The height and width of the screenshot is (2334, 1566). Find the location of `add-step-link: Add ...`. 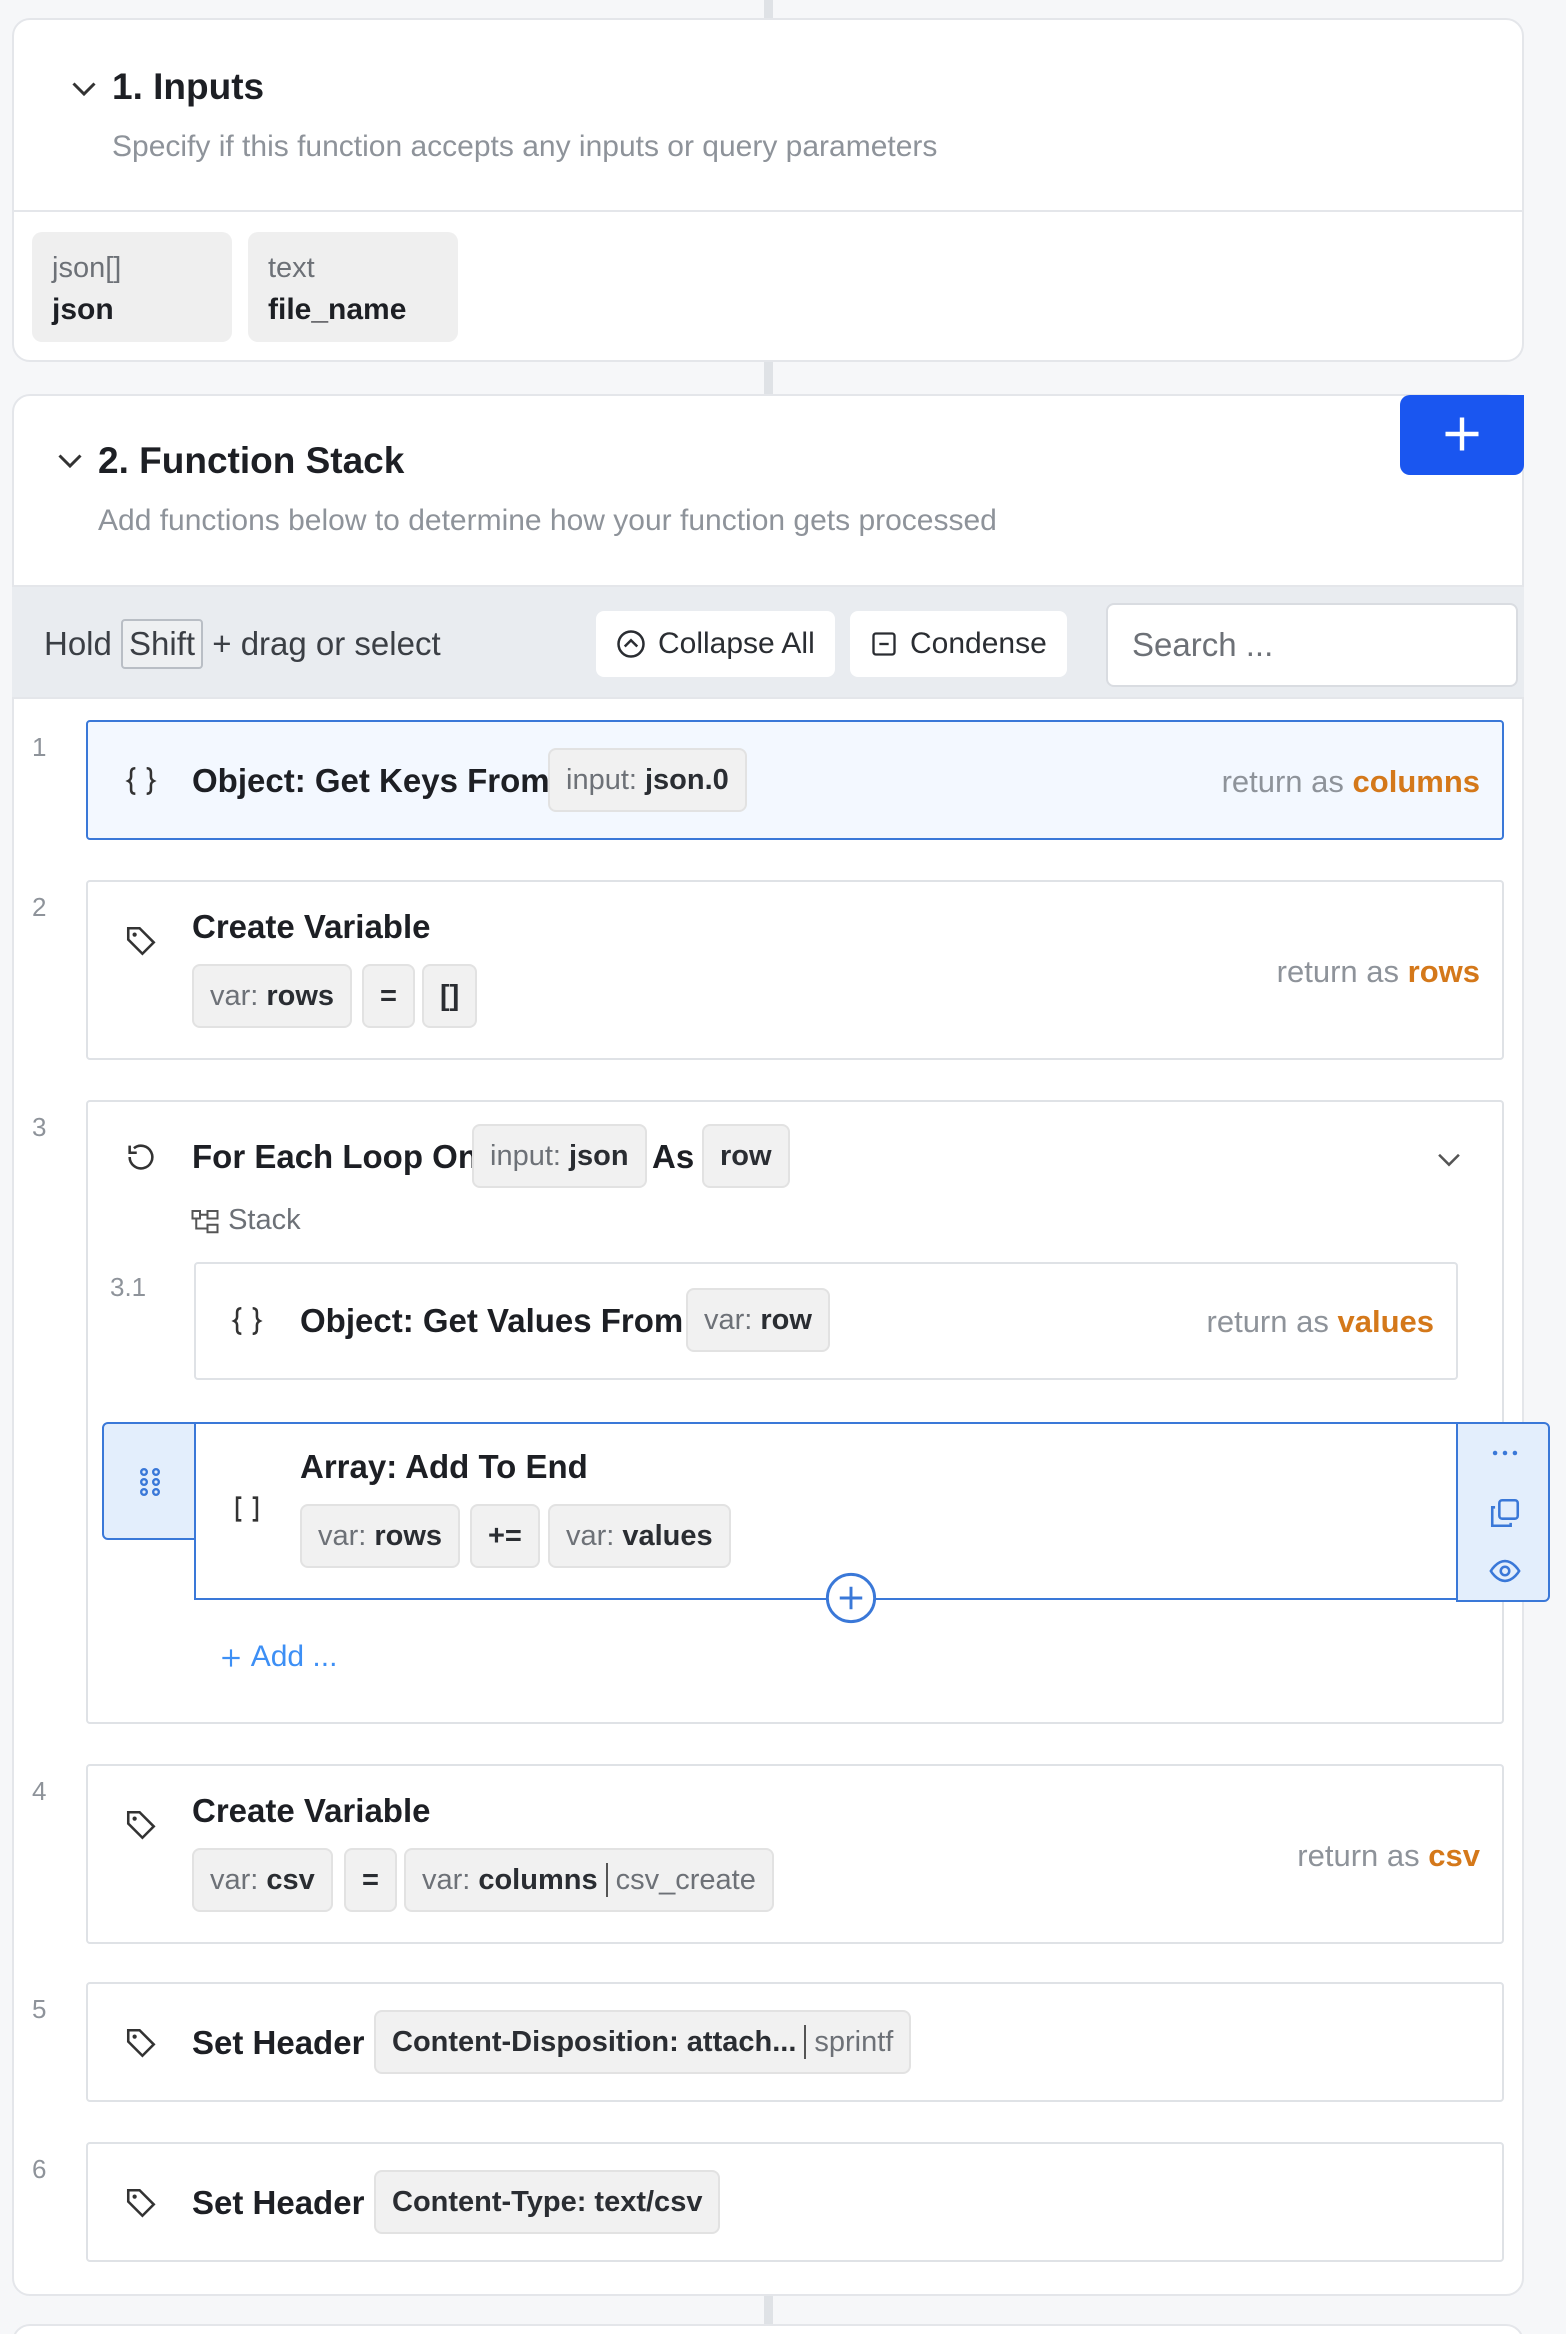

add-step-link: Add ... is located at coordinates (277, 1657).